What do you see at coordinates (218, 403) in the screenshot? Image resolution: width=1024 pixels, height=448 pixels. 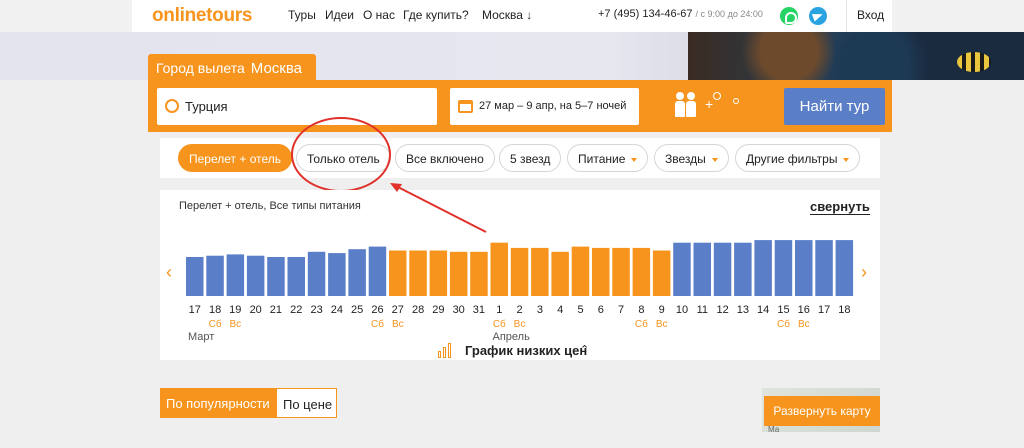 I see `sort-popularity-button: По популярности` at bounding box center [218, 403].